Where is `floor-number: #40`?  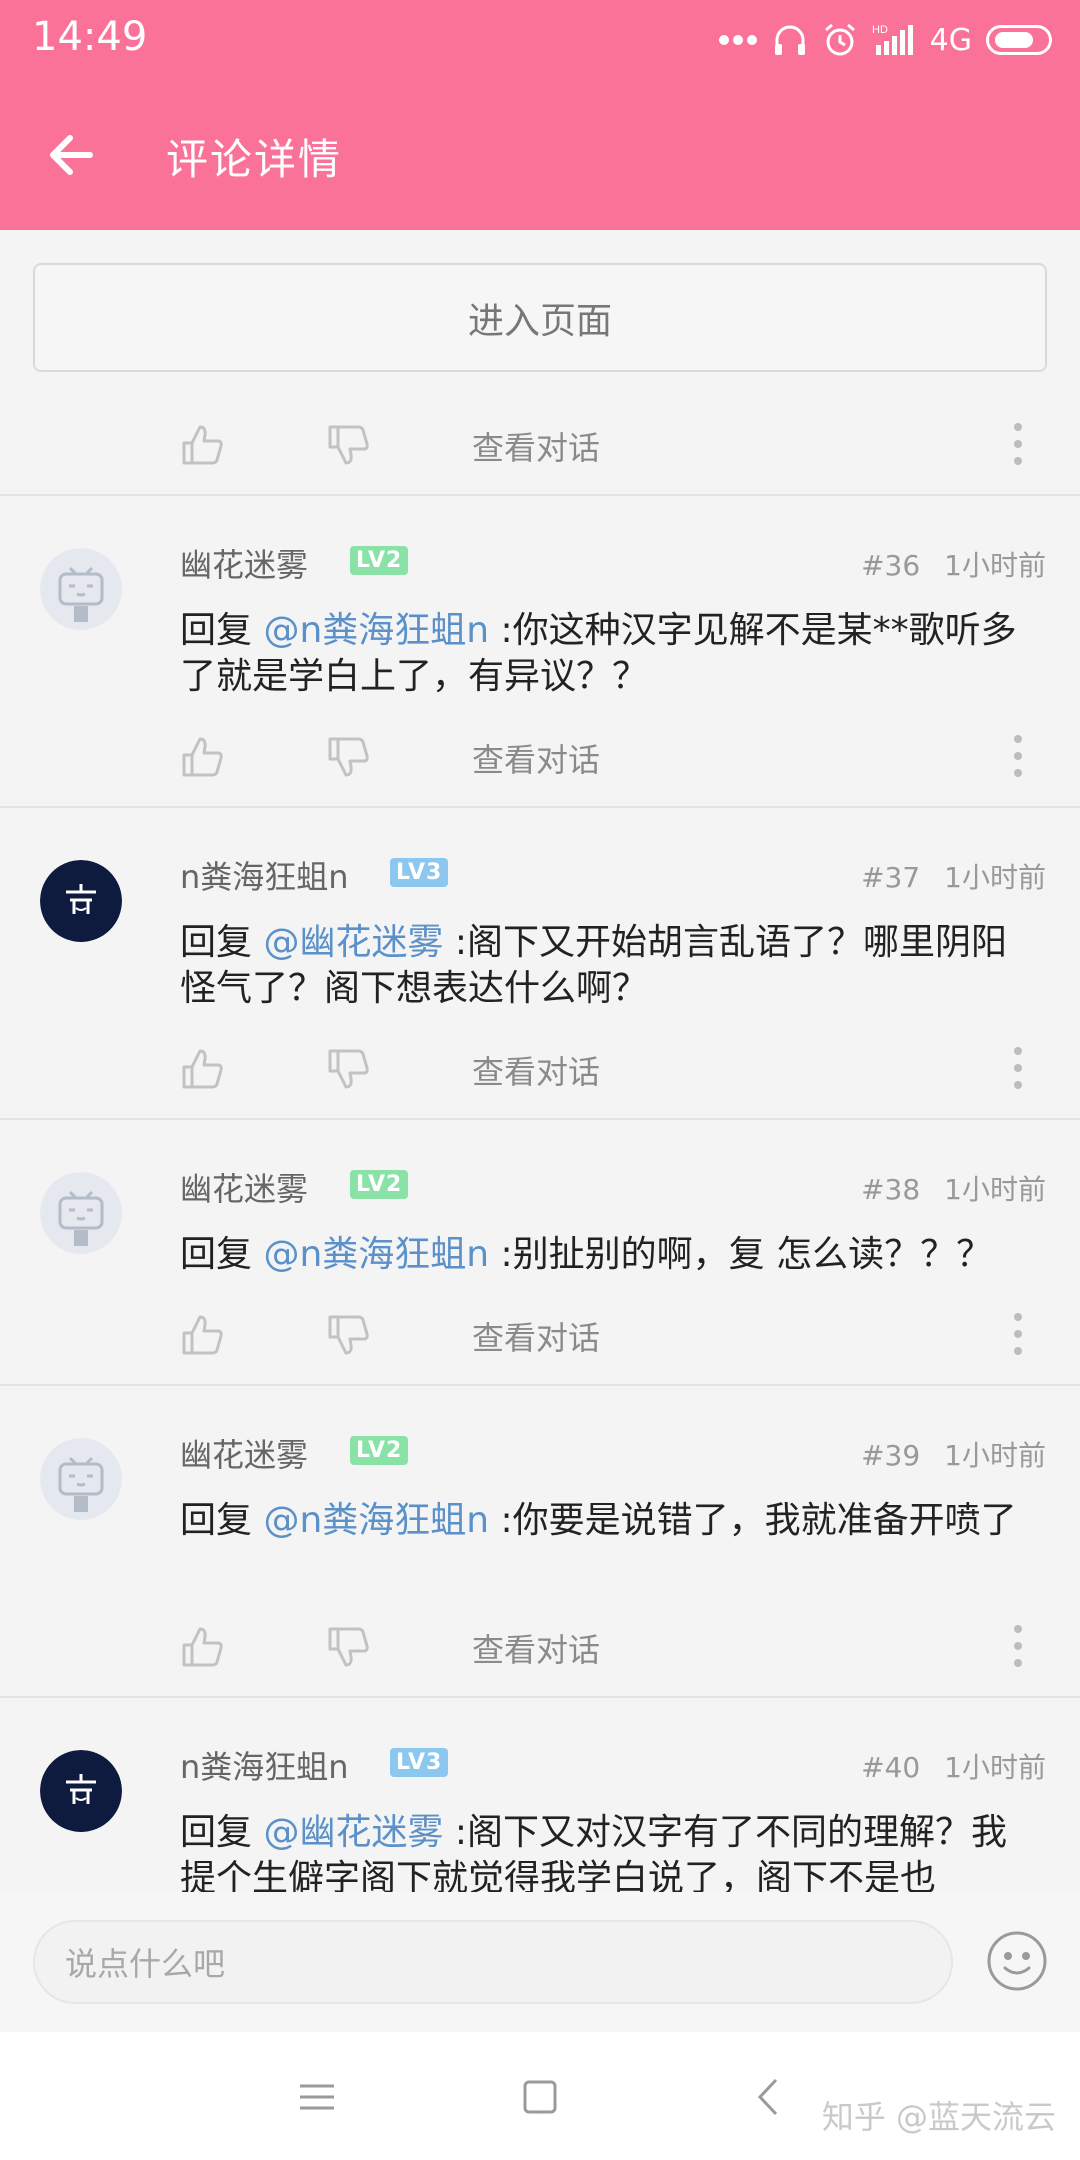
floor-number: #40 is located at coordinates (891, 1767).